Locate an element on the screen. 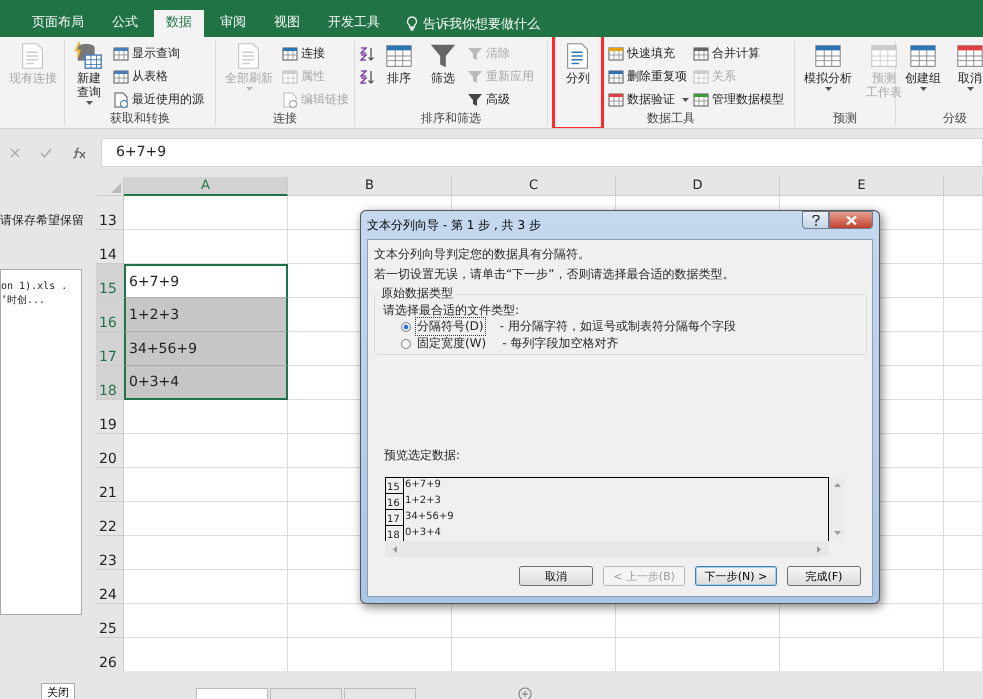 The image size is (983, 699). ribbon-button: 新建 查询 is located at coordinates (89, 74).